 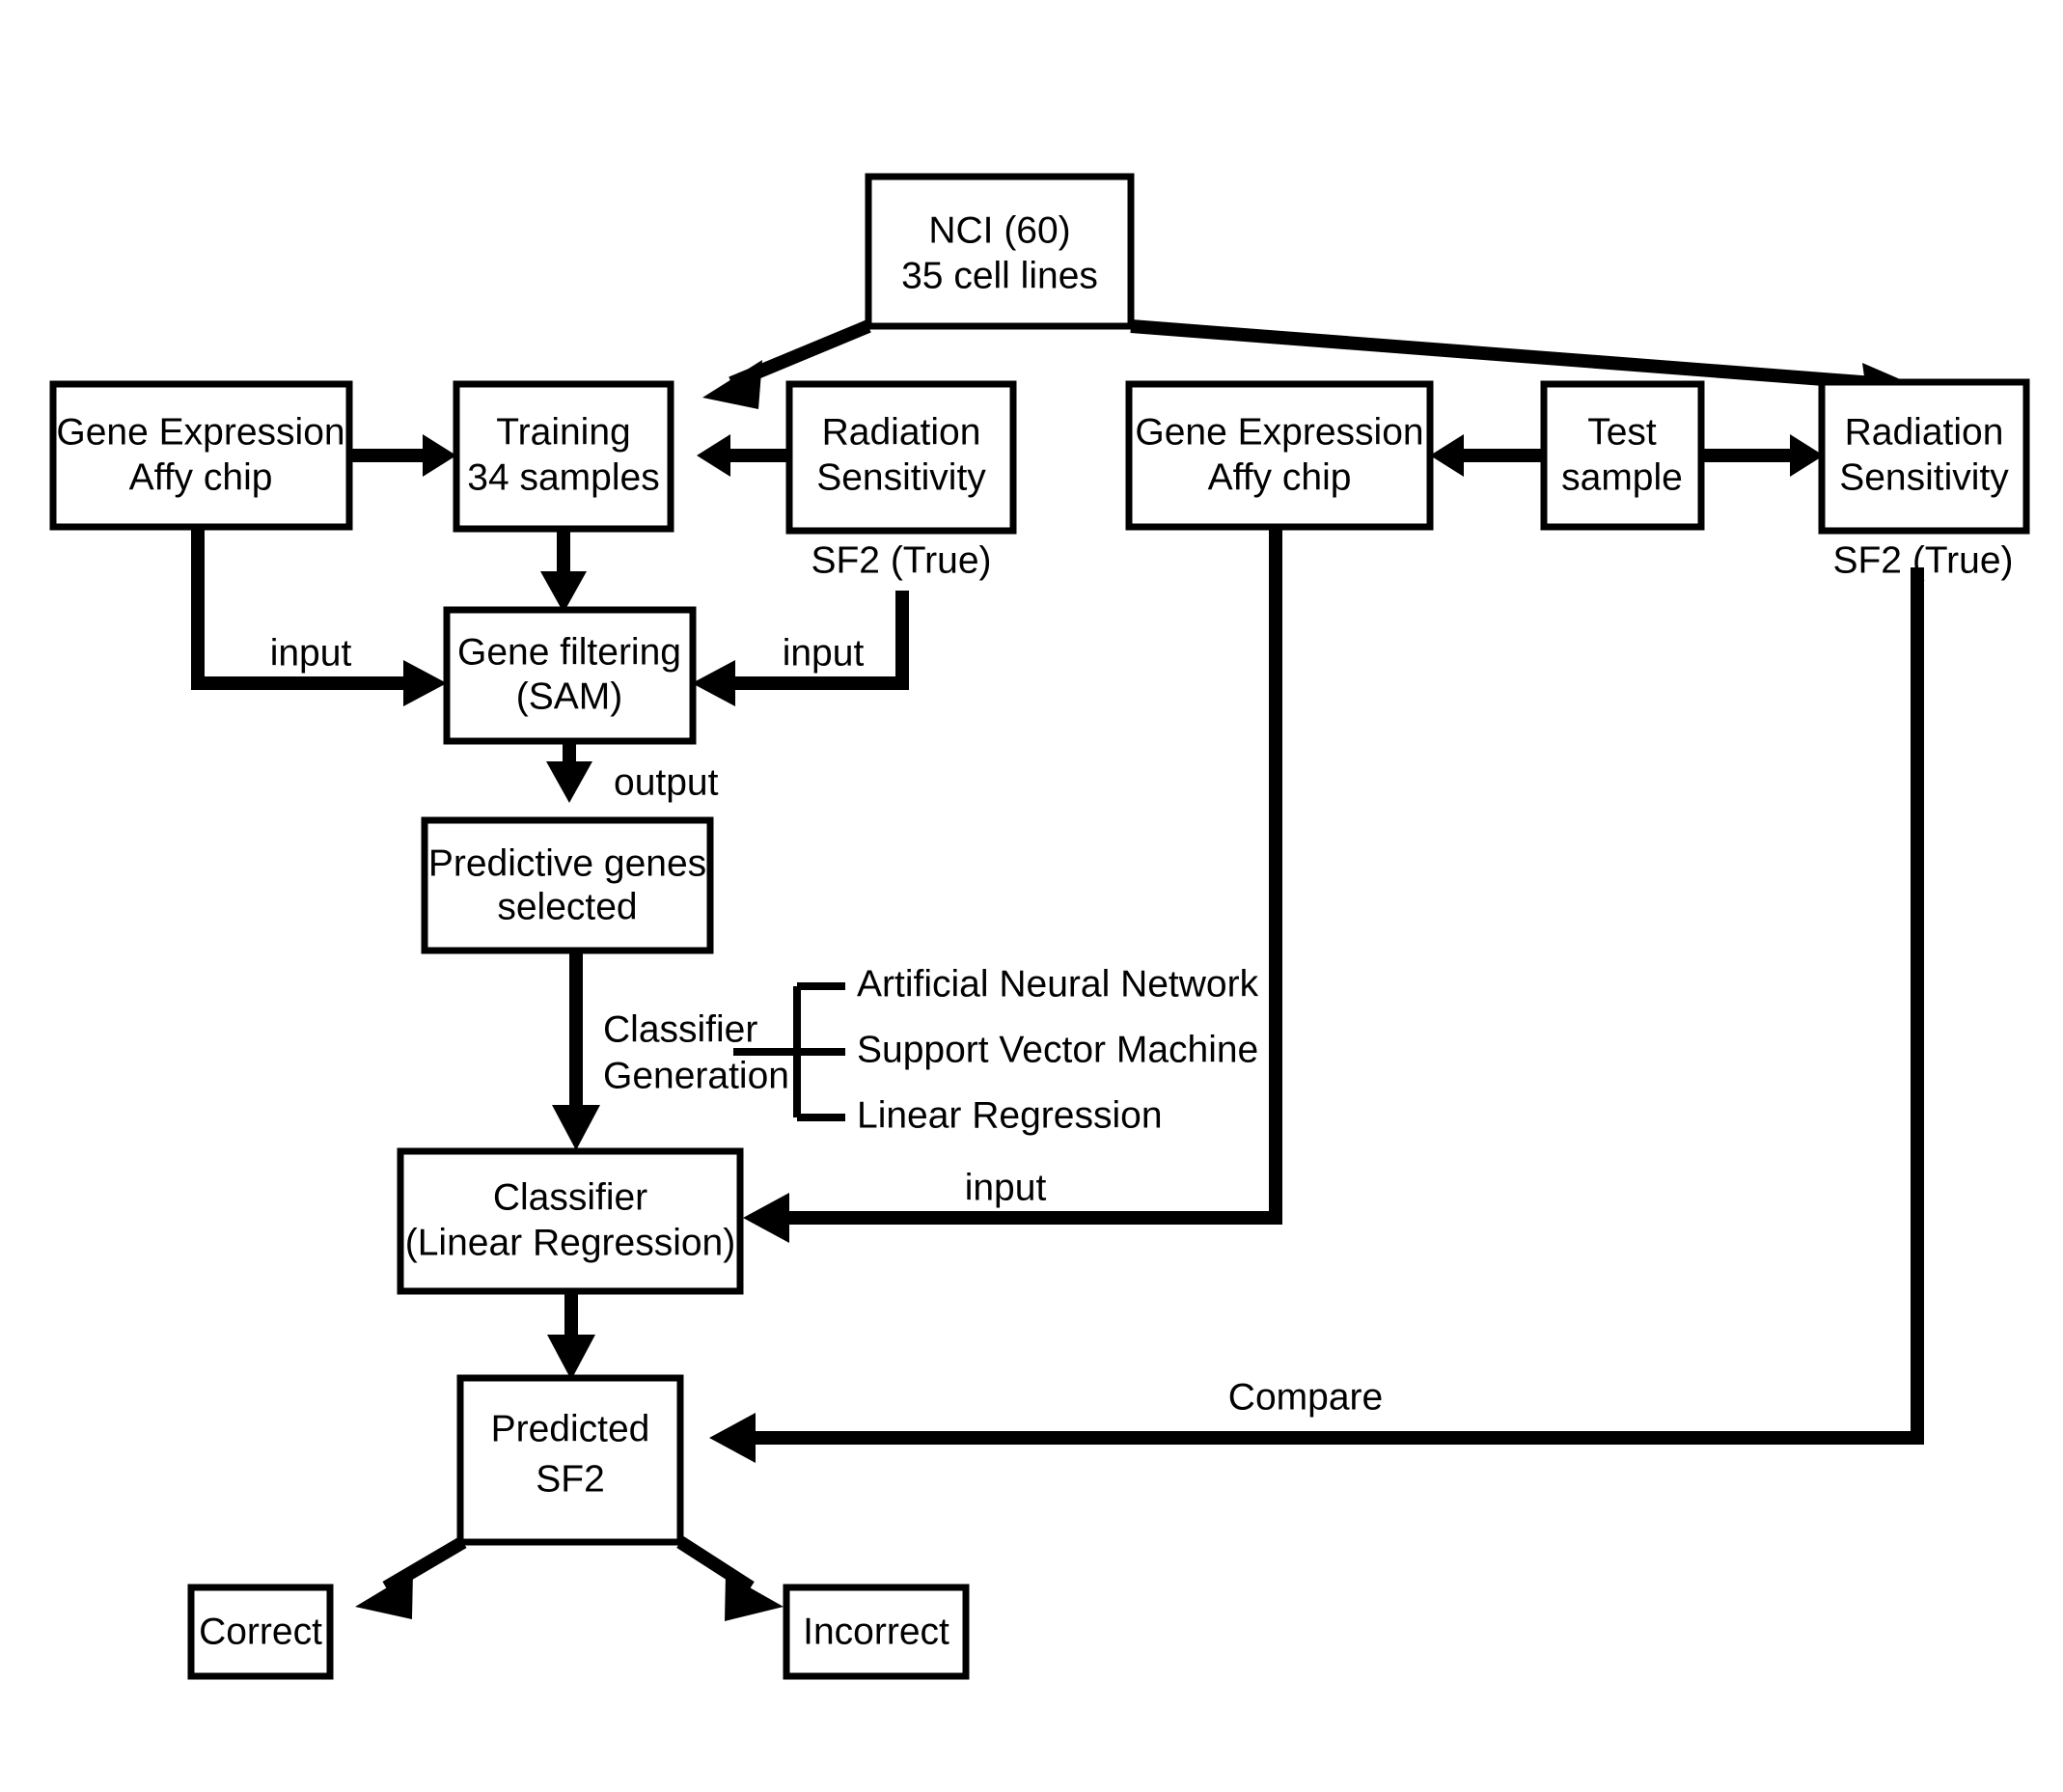 I want to click on box-predictive-genes-line2: selected, so click(x=567, y=906).